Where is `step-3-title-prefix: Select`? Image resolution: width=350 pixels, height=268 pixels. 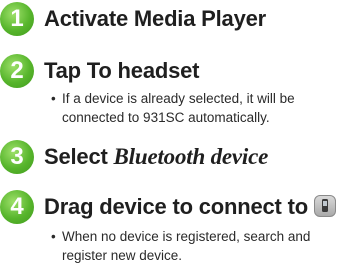 step-3-title-prefix: Select is located at coordinates (79, 156).